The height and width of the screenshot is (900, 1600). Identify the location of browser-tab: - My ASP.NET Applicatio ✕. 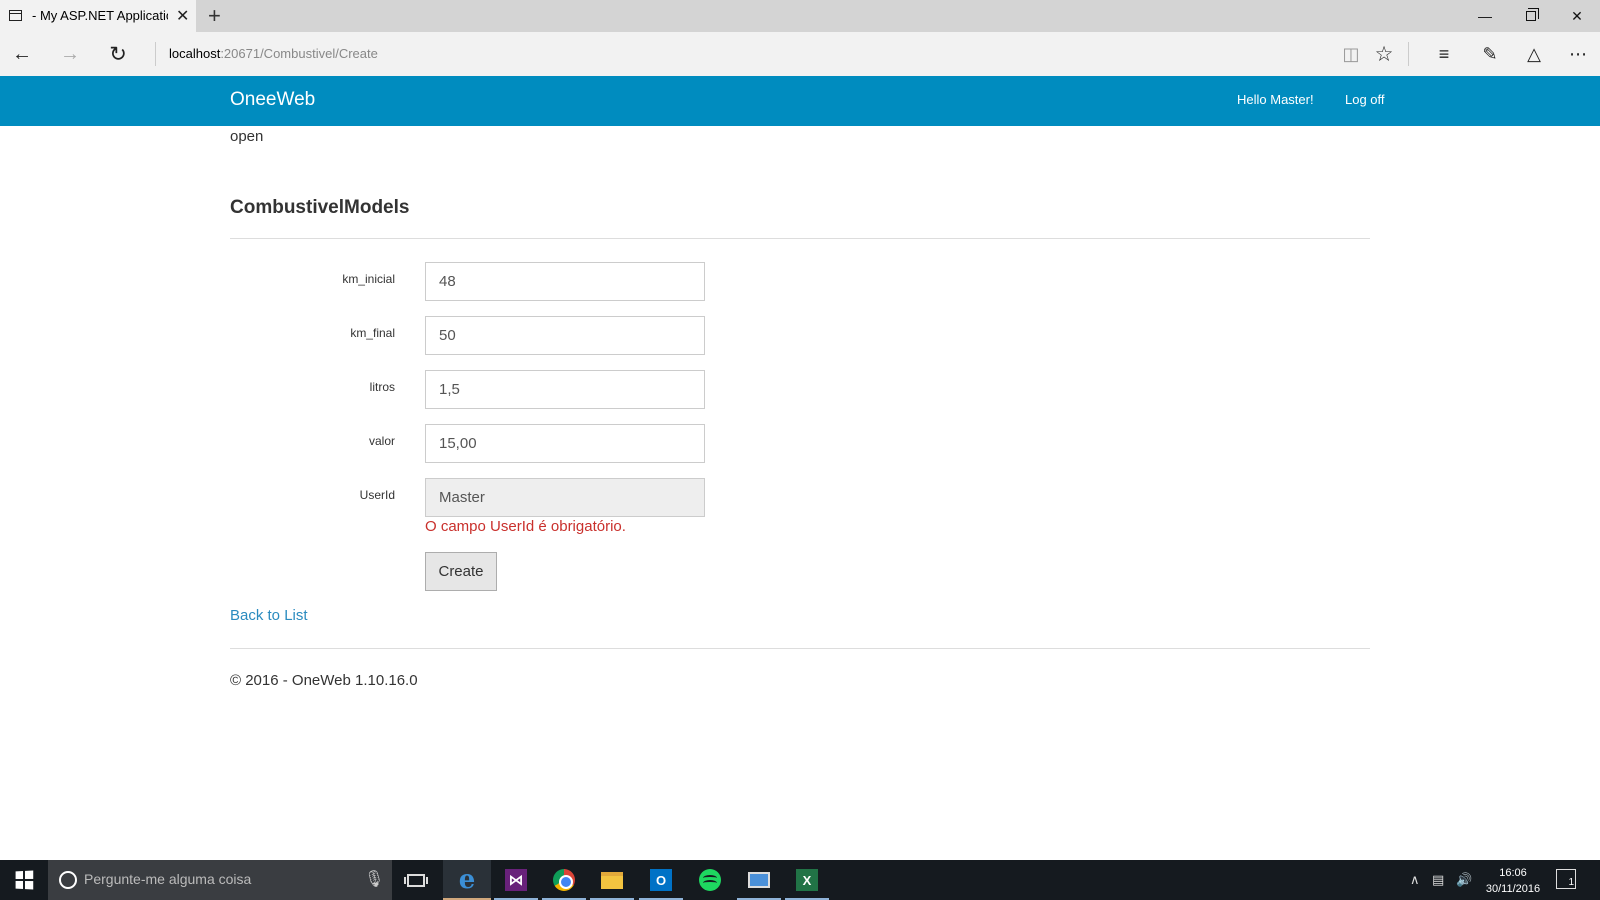
(98, 16).